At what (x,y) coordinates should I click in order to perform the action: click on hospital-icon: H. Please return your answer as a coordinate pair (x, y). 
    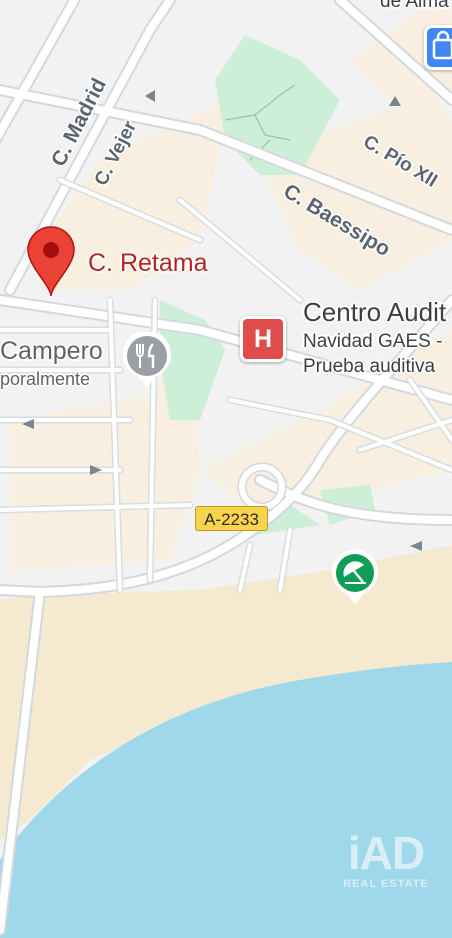
    Looking at the image, I should click on (263, 339).